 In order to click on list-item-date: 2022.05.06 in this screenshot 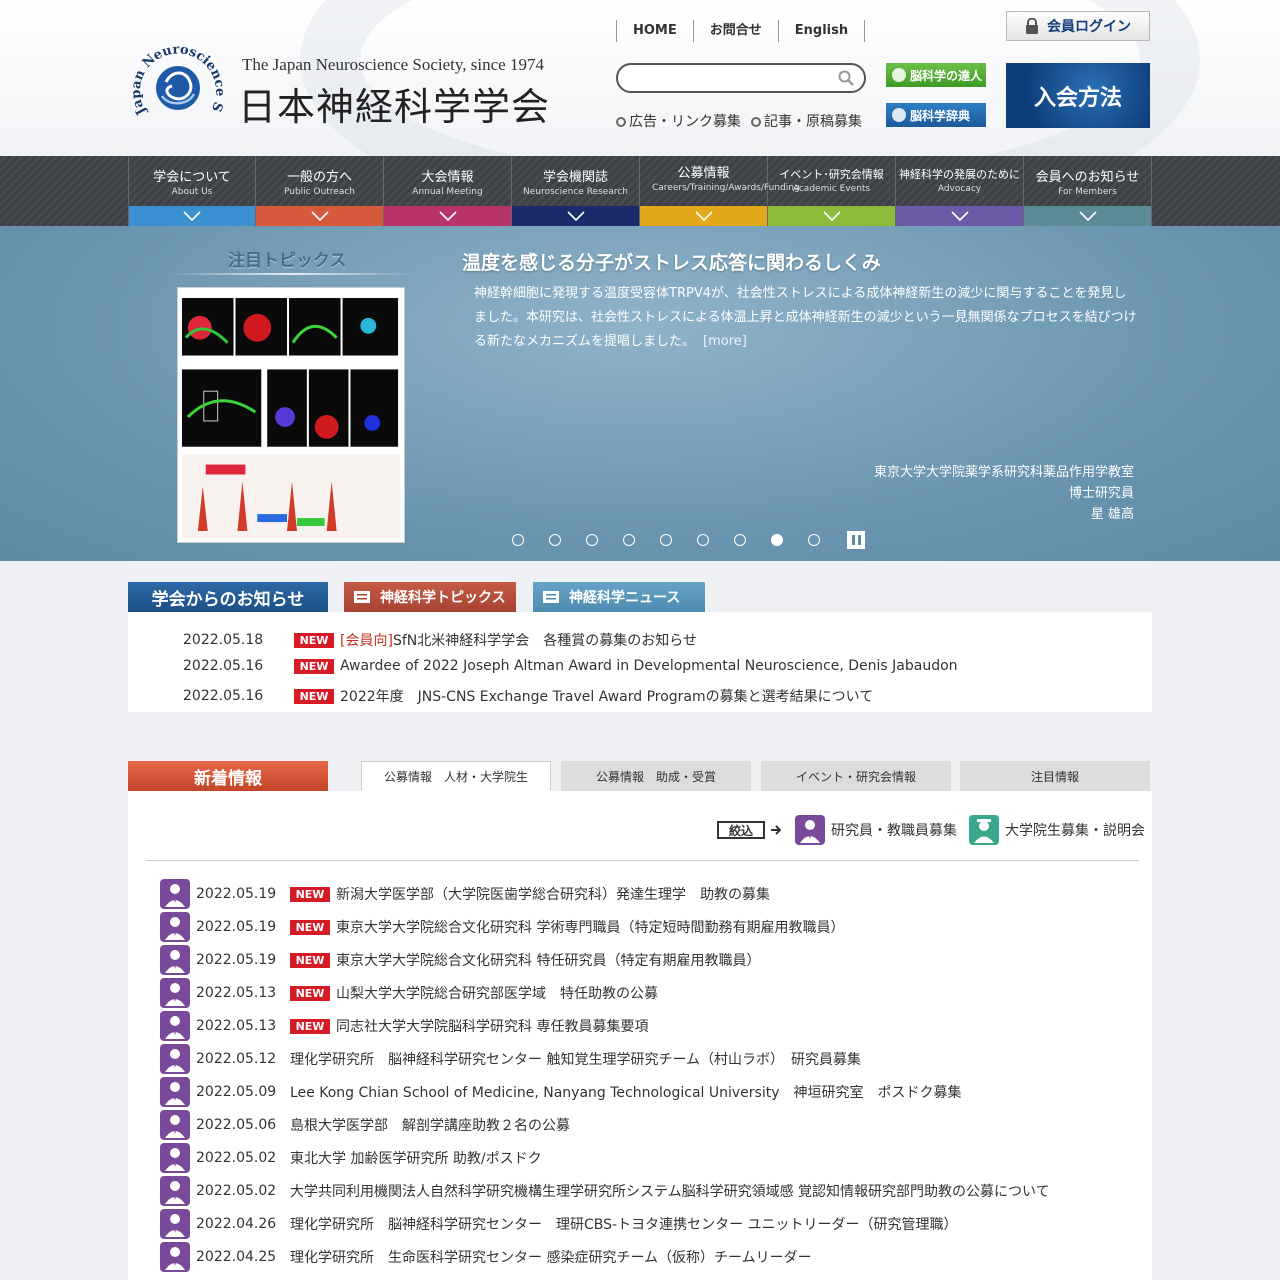, I will do `click(236, 1125)`.